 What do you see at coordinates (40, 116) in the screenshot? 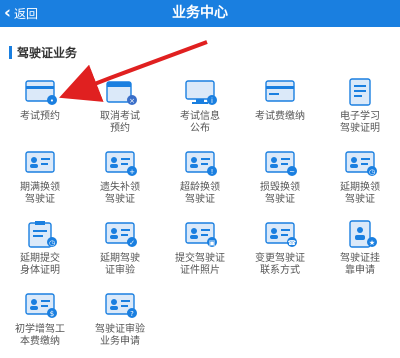
I see `service-tile-label: 考试预约` at bounding box center [40, 116].